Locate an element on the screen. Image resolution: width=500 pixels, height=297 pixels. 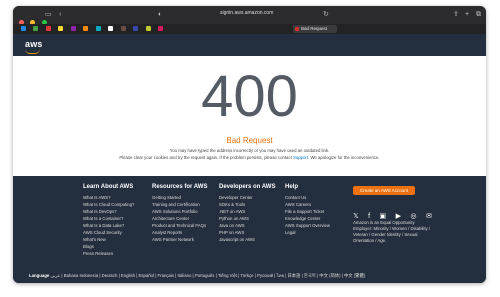
address-bar: signin.aws.amazon.com is located at coordinates (246, 13).